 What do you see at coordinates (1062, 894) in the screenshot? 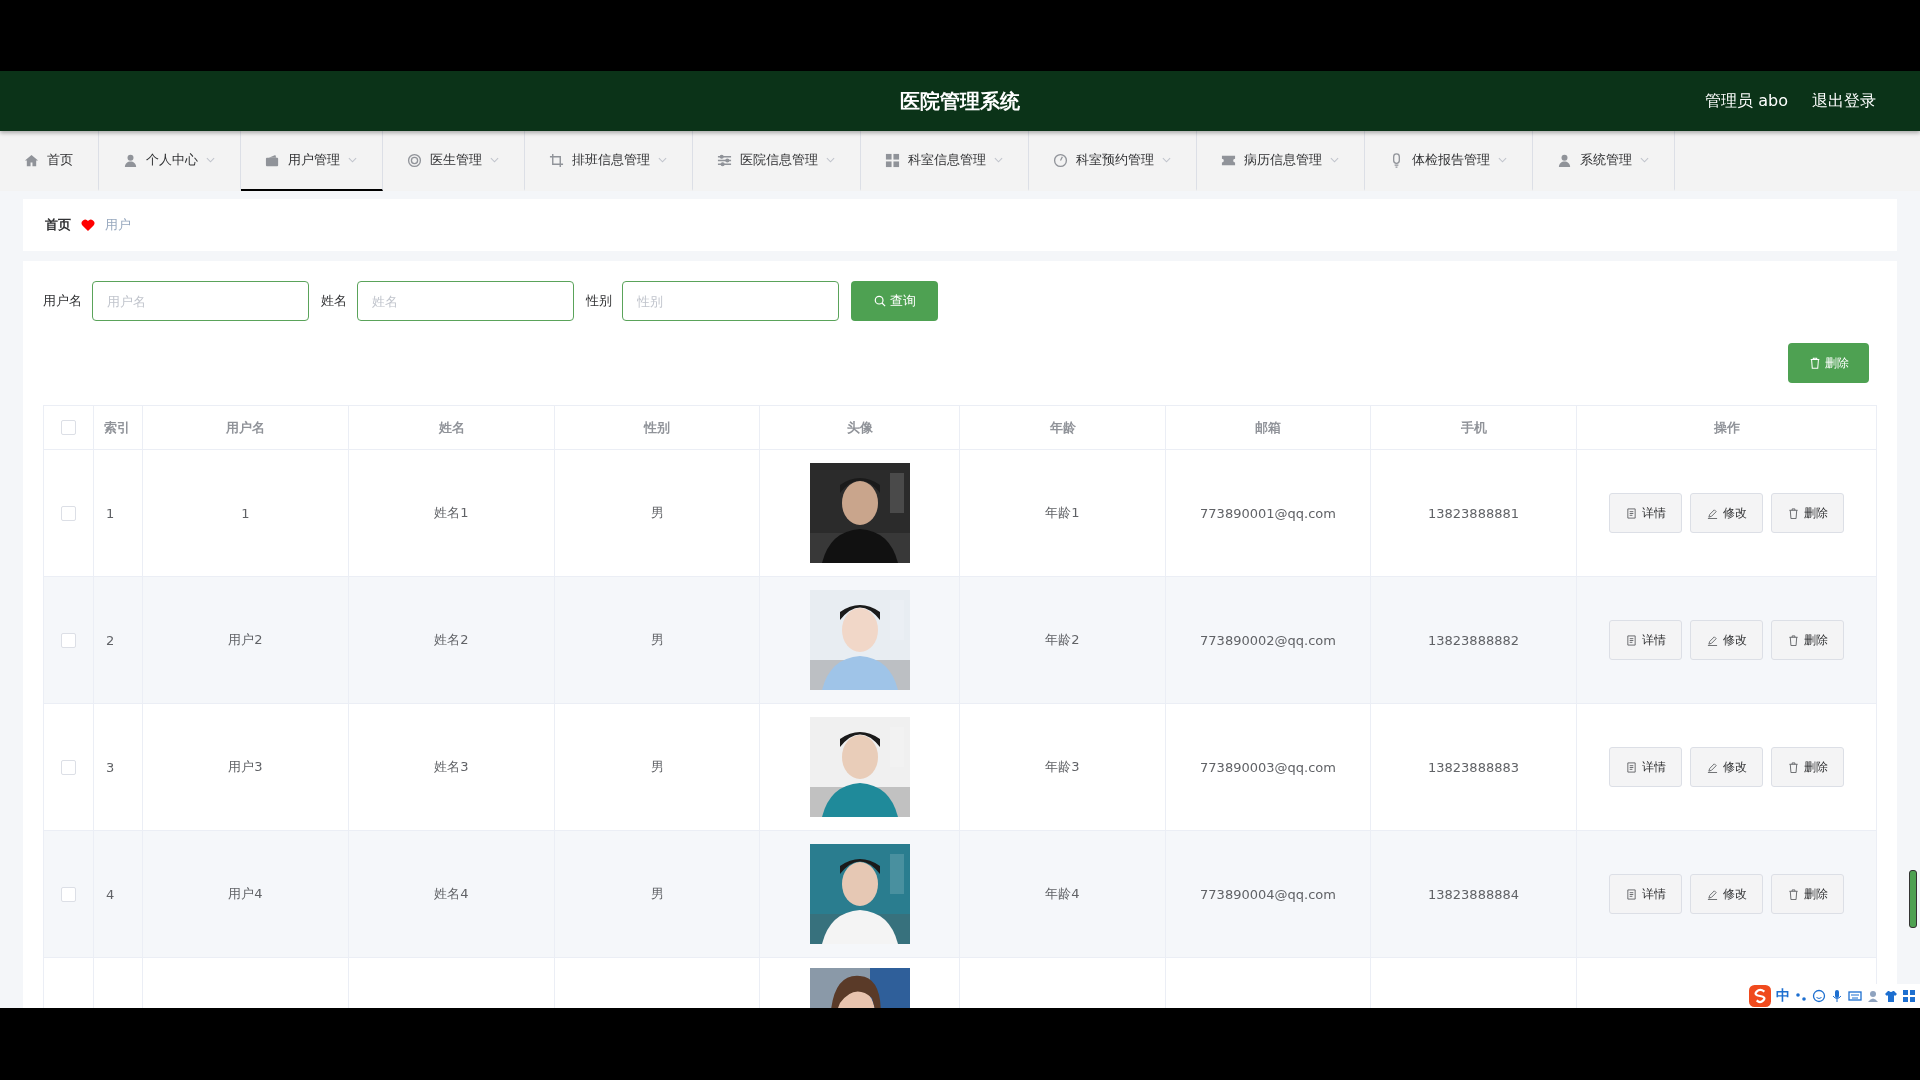
I see `table-cell: 年龄4` at bounding box center [1062, 894].